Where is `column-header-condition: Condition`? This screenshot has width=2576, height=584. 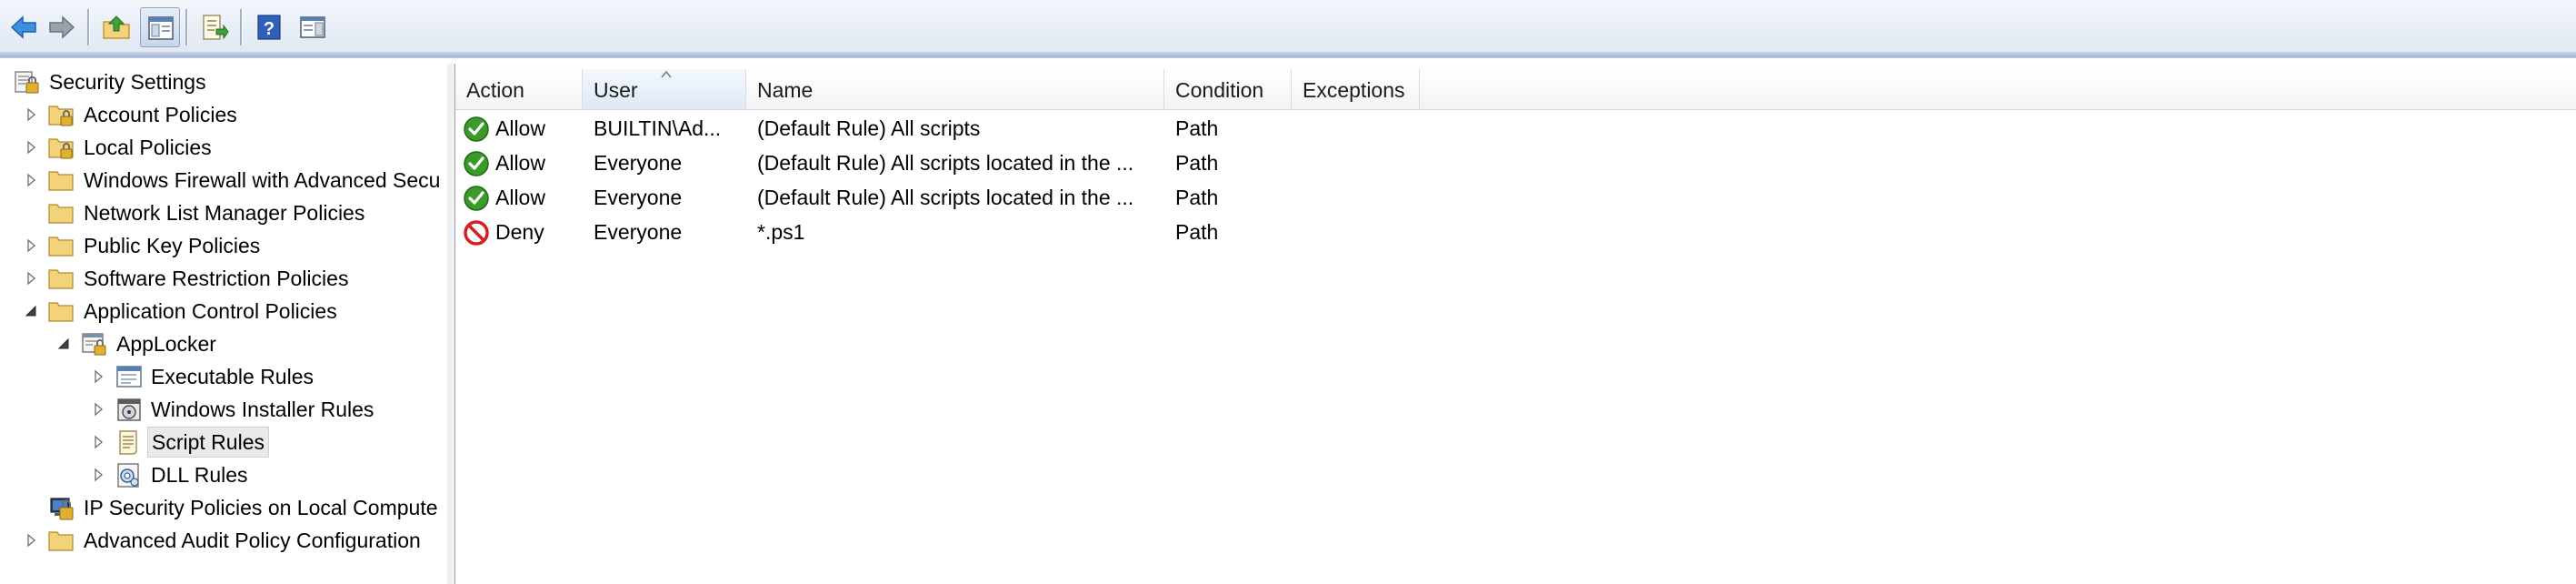 column-header-condition: Condition is located at coordinates (1228, 89).